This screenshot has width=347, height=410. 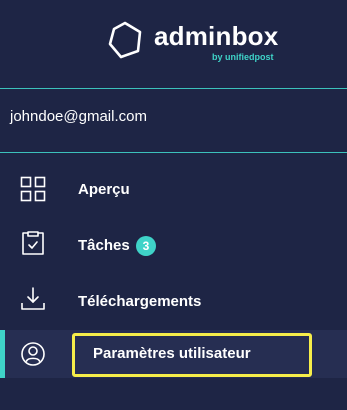 What do you see at coordinates (173, 245) in the screenshot?
I see `sidebar-item-taches: Tâches 3` at bounding box center [173, 245].